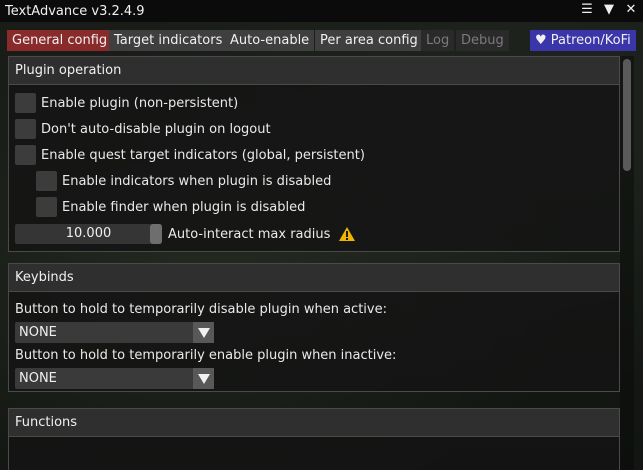 The image size is (643, 470). Describe the element at coordinates (627, 115) in the screenshot. I see `scrollbar-thumb` at that location.